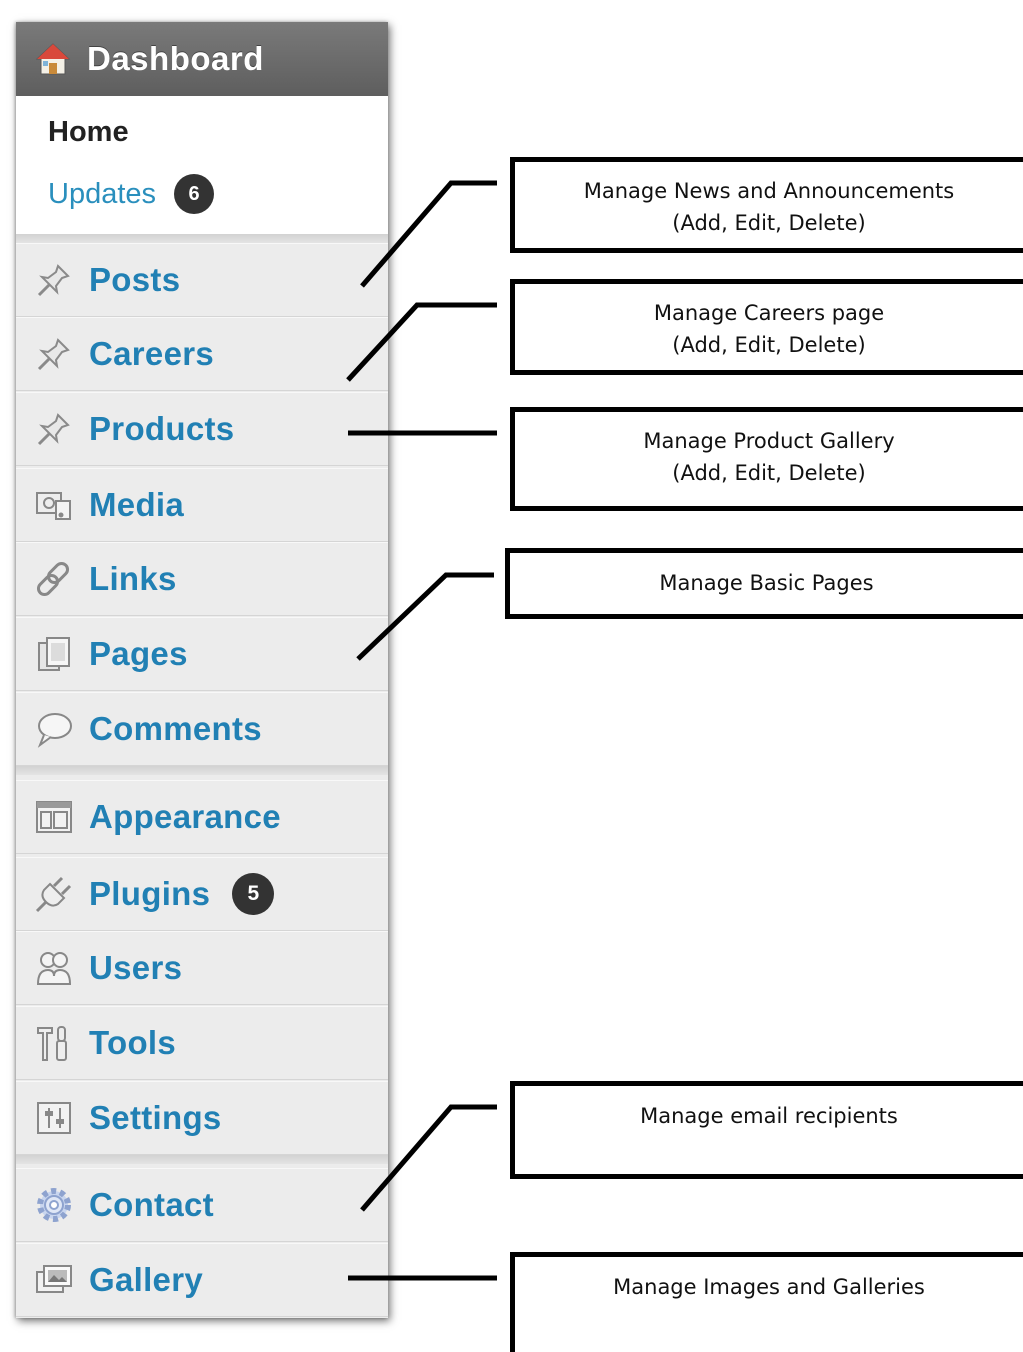  What do you see at coordinates (425, 616) in the screenshot?
I see `connector-pages` at bounding box center [425, 616].